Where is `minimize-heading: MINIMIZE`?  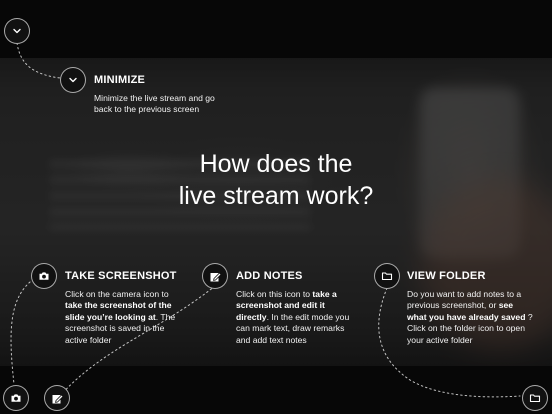
minimize-heading: MINIMIZE is located at coordinates (120, 80).